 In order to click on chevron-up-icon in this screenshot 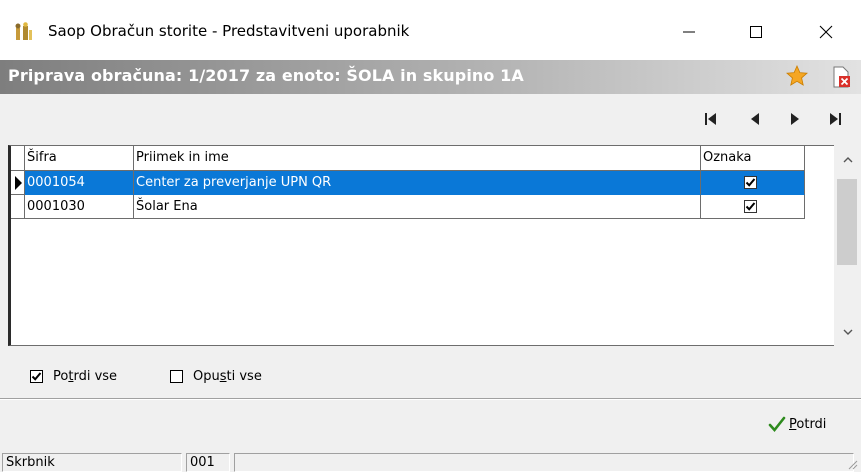, I will do `click(847, 160)`.